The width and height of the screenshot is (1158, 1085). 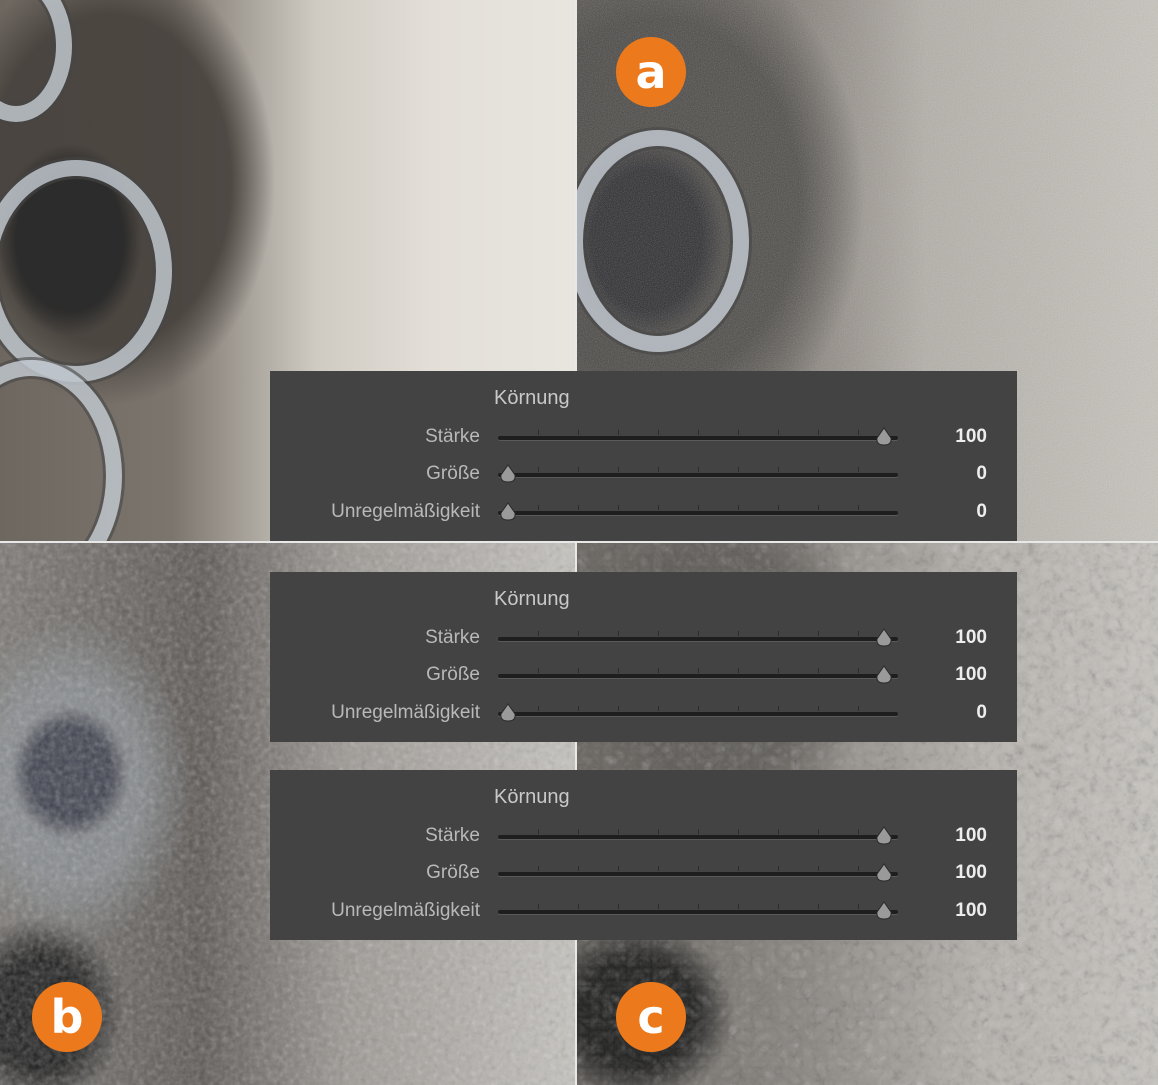 What do you see at coordinates (67, 1017) in the screenshot?
I see `label-badge-b: b` at bounding box center [67, 1017].